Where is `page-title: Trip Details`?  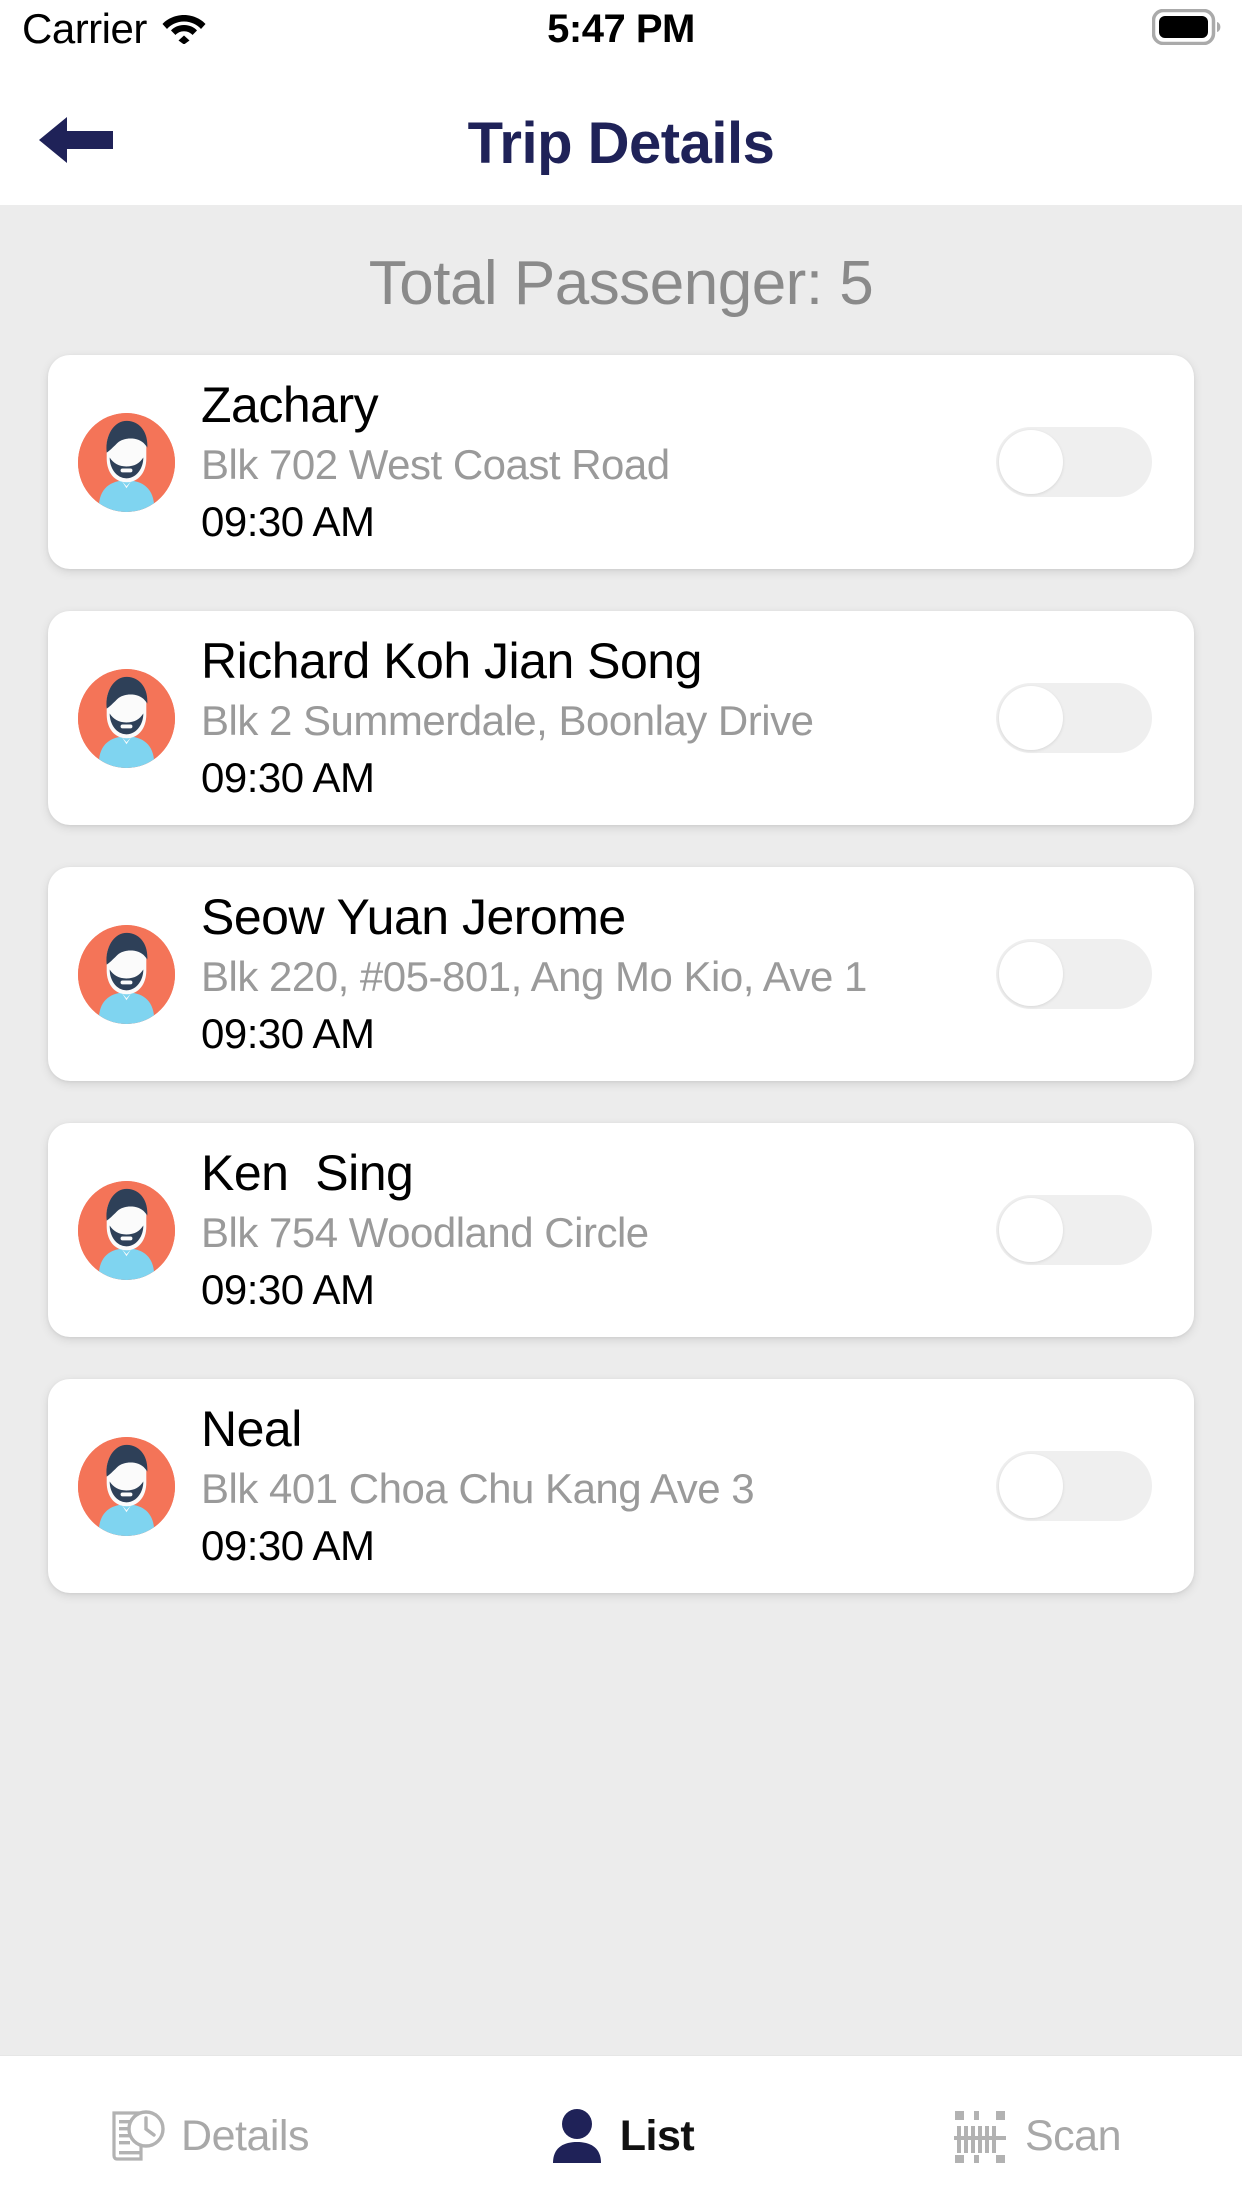 page-title: Trip Details is located at coordinates (621, 143).